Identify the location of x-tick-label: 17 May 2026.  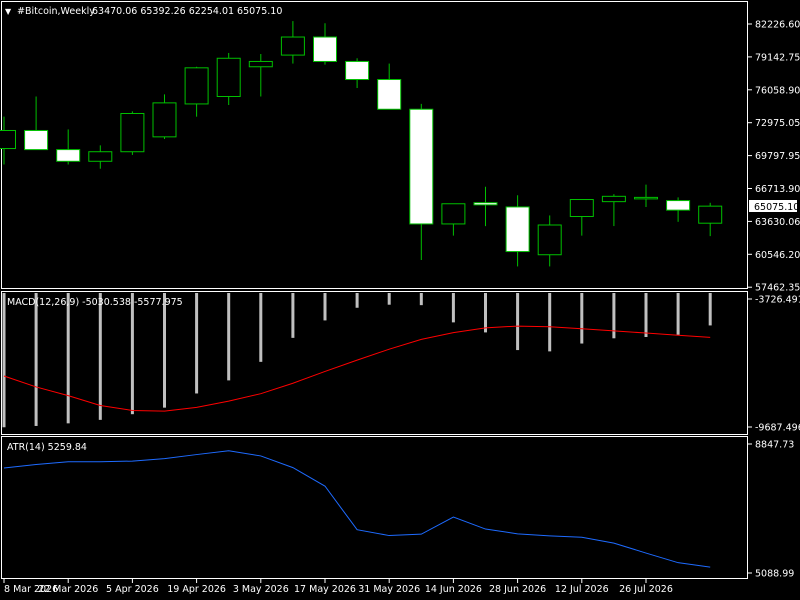
(325, 589).